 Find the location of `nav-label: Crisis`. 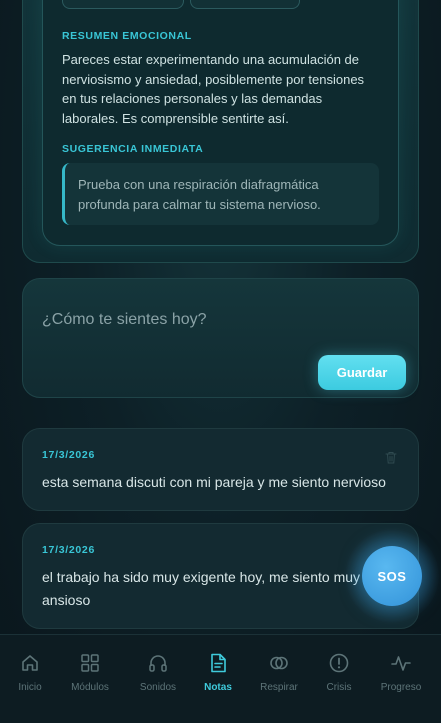

nav-label: Crisis is located at coordinates (339, 687).